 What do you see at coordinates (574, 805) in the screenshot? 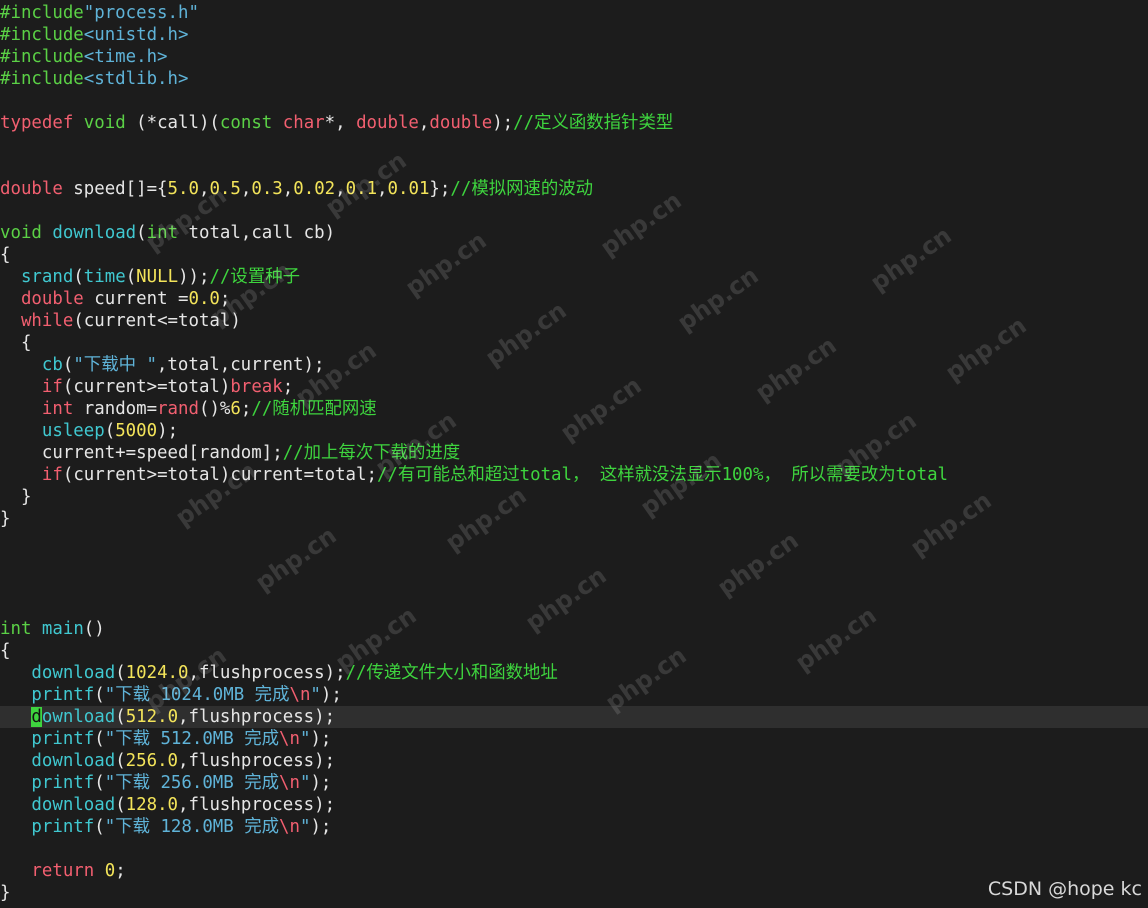
I see `code-line: download(128.0,flushprocess);` at bounding box center [574, 805].